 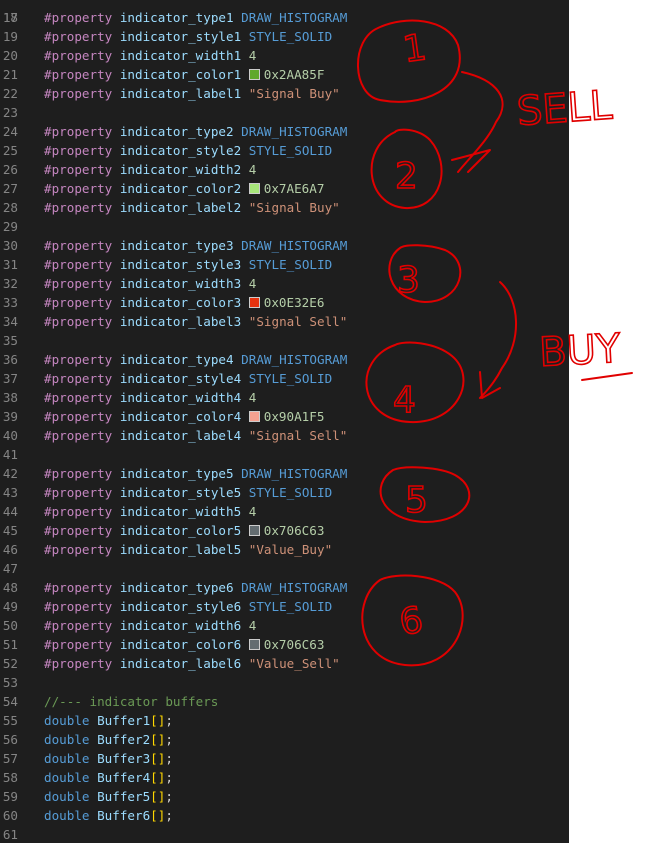 I want to click on property-value: "Value_Sell", so click(x=294, y=663).